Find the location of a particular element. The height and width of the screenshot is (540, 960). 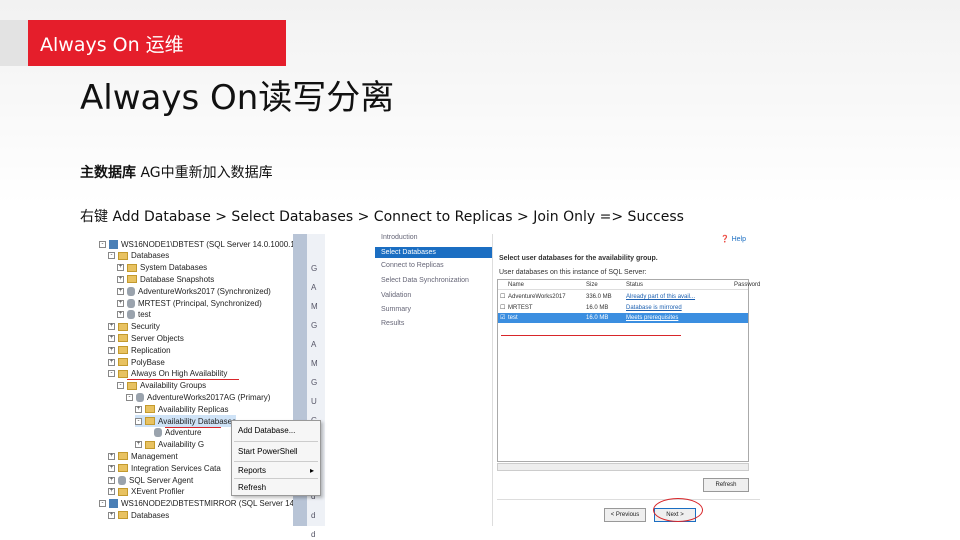

column-header: Name is located at coordinates (516, 285).